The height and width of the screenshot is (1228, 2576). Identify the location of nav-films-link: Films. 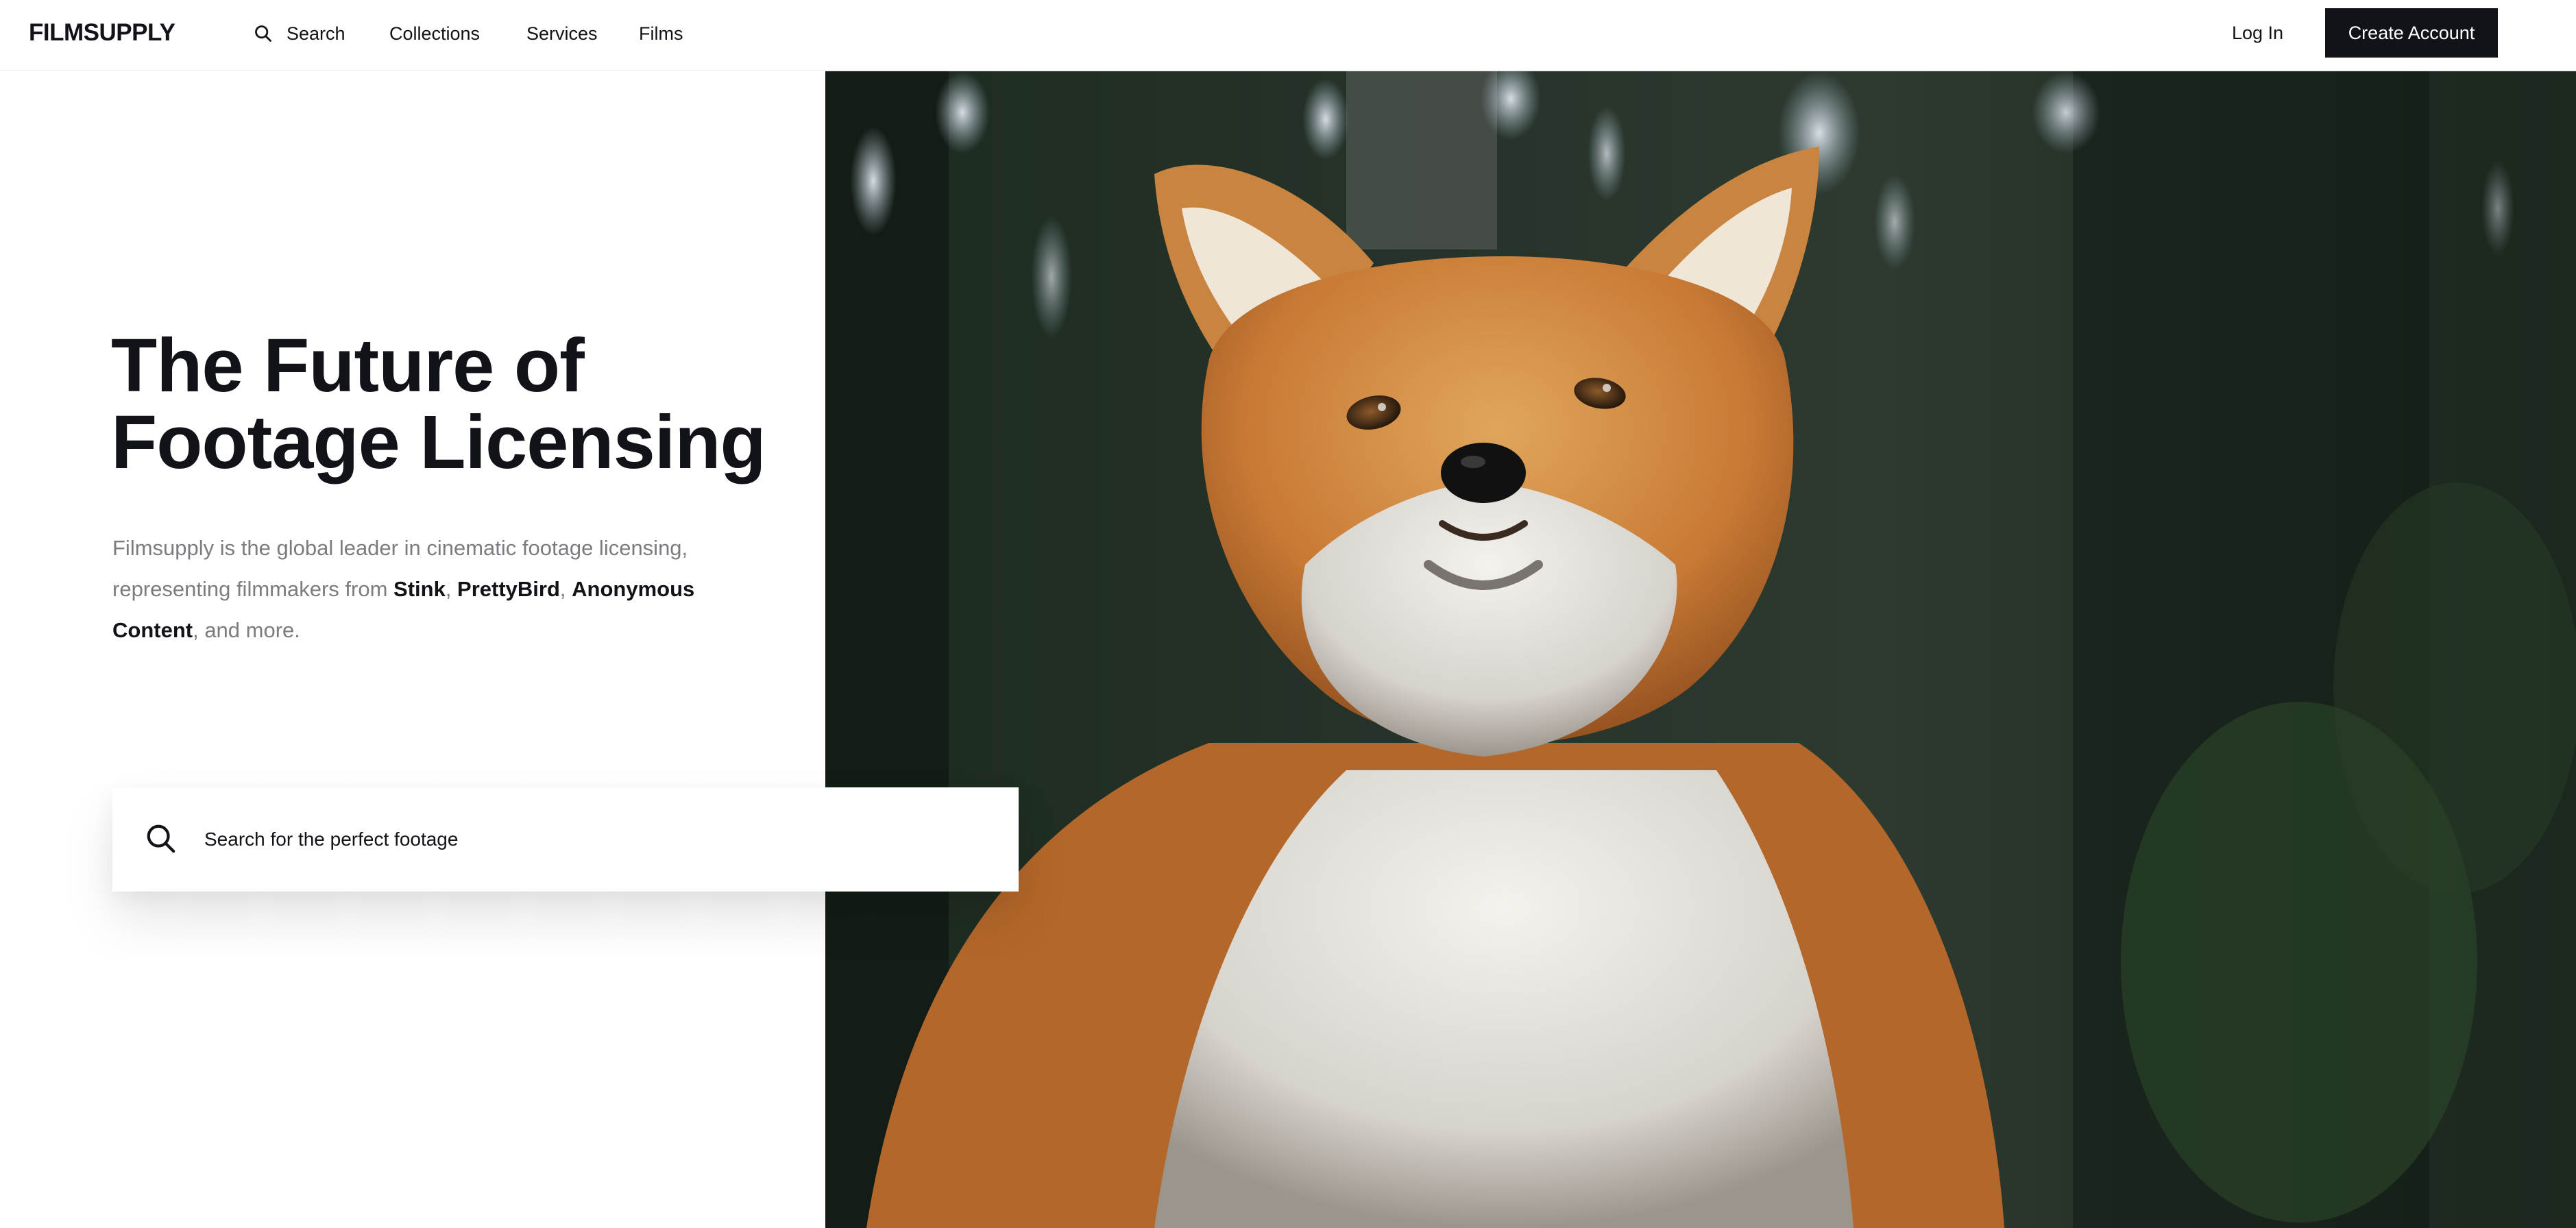
(661, 33).